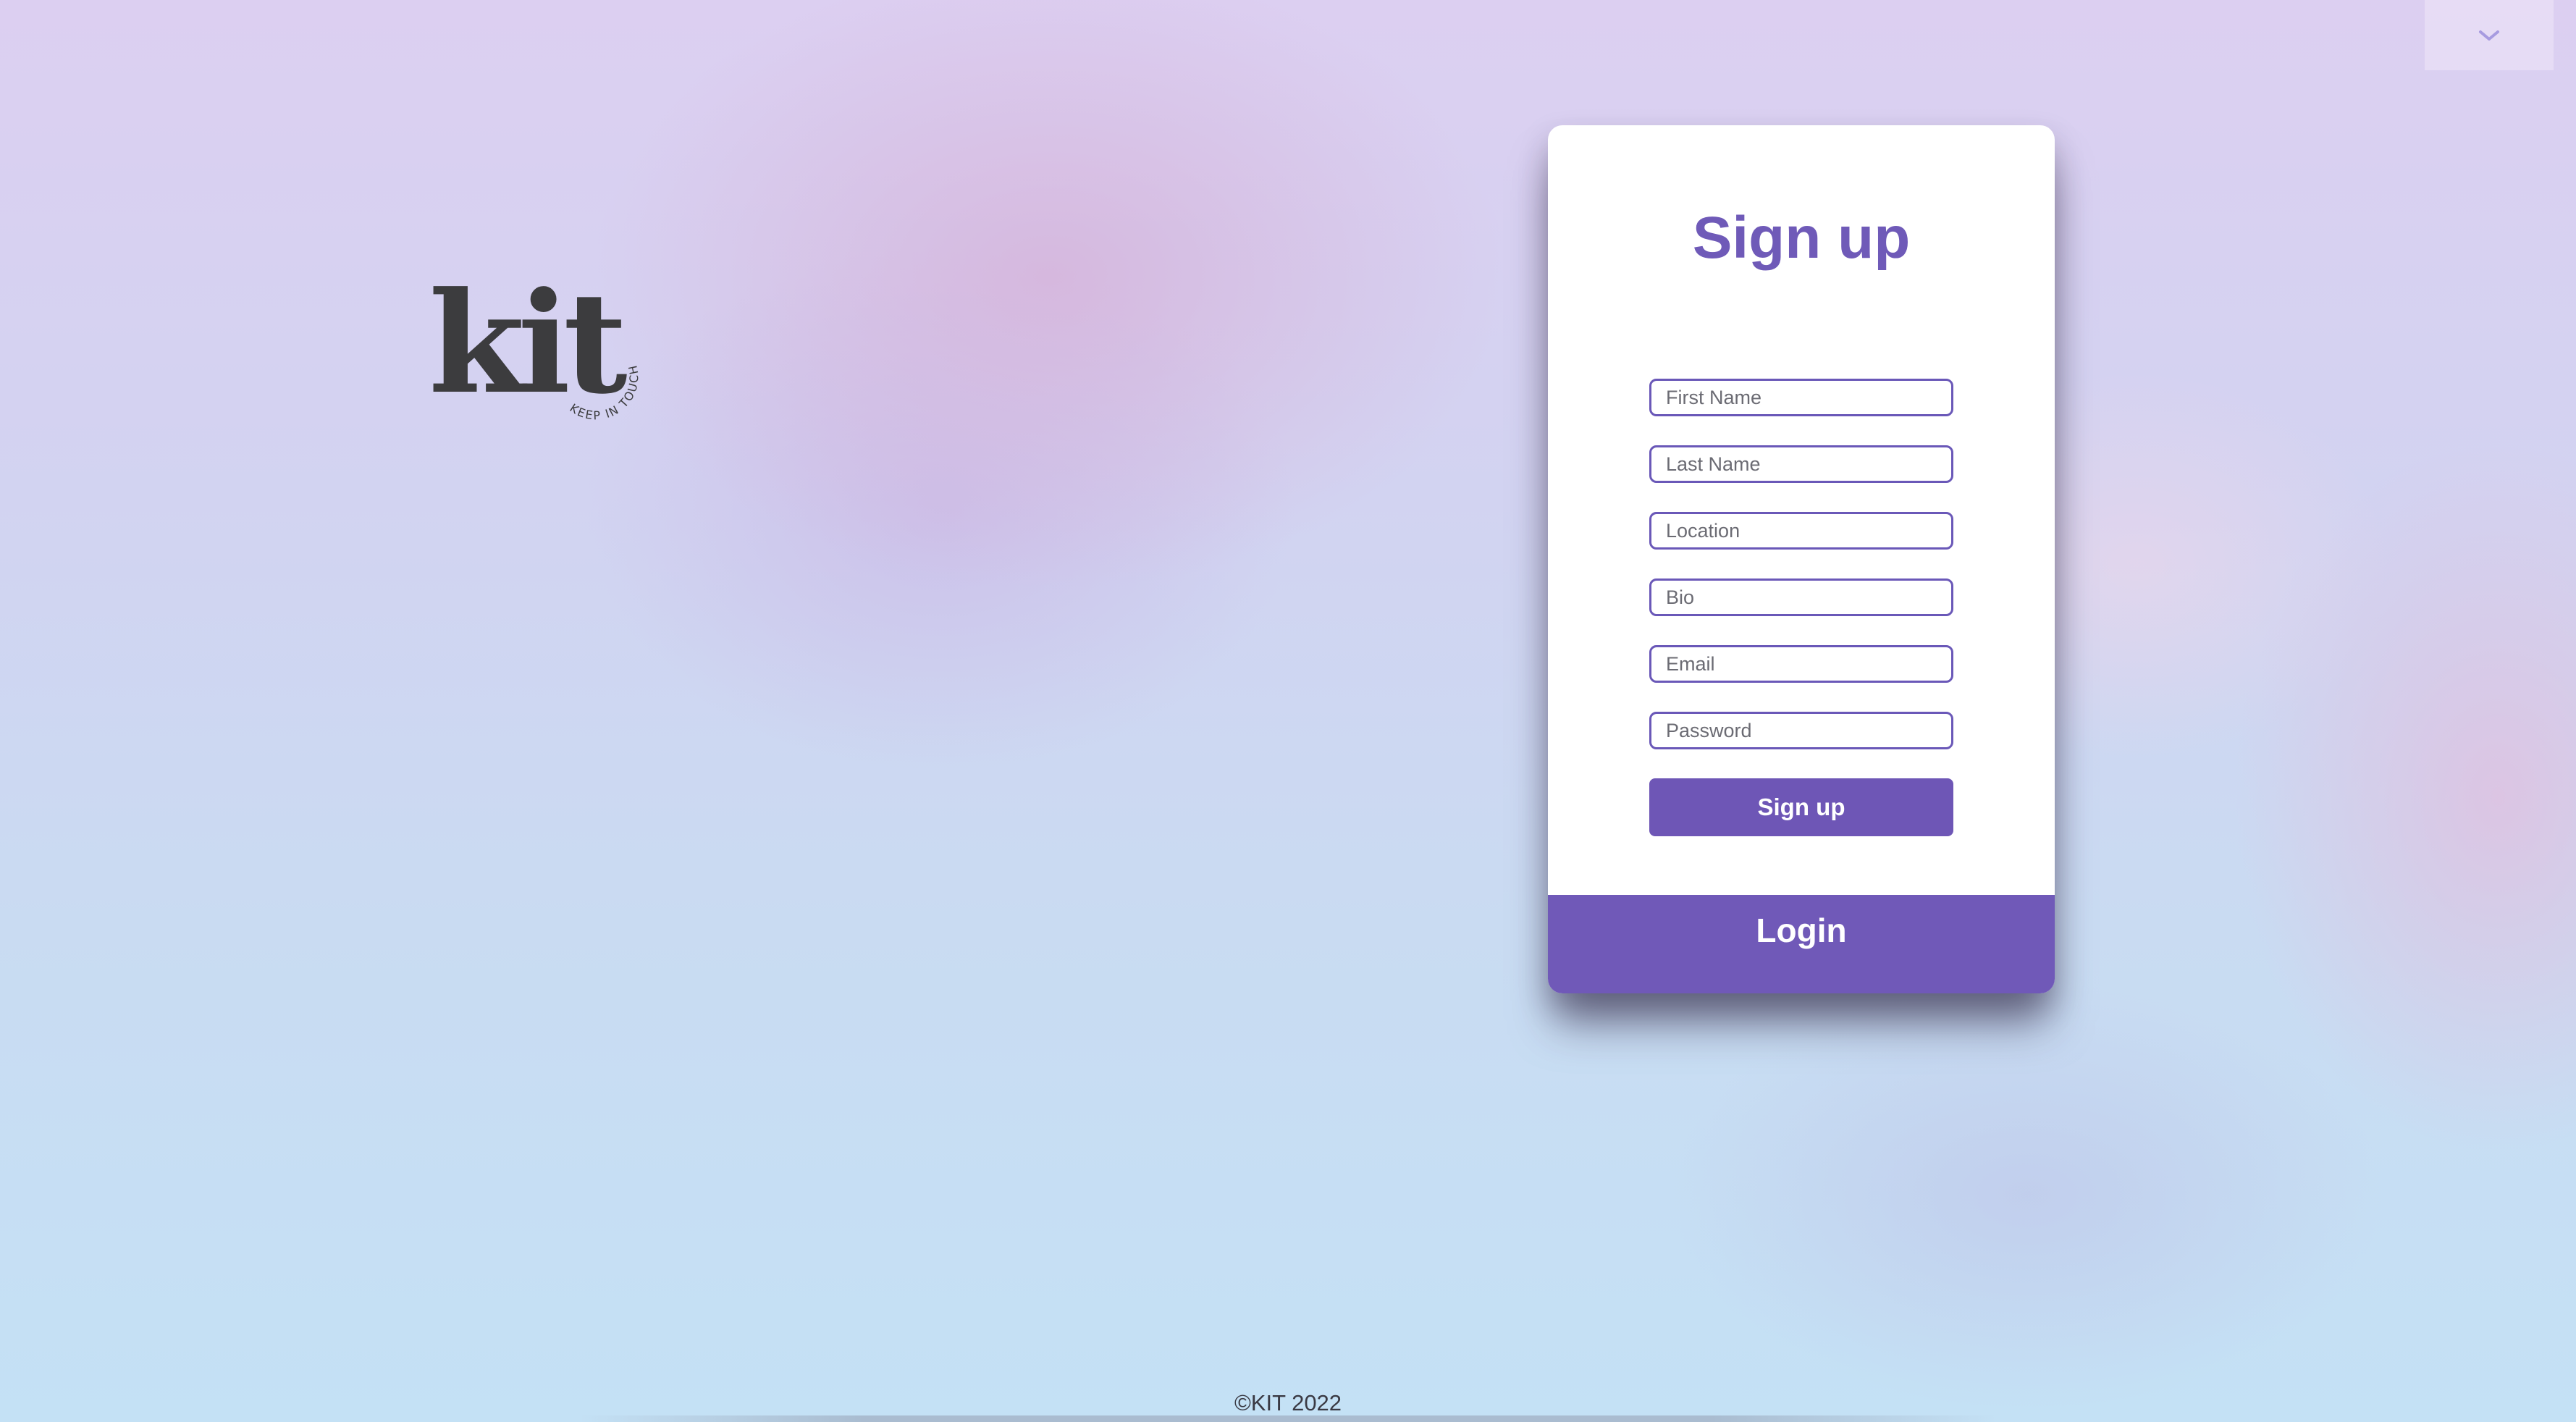  I want to click on footer-divider, so click(1288, 1419).